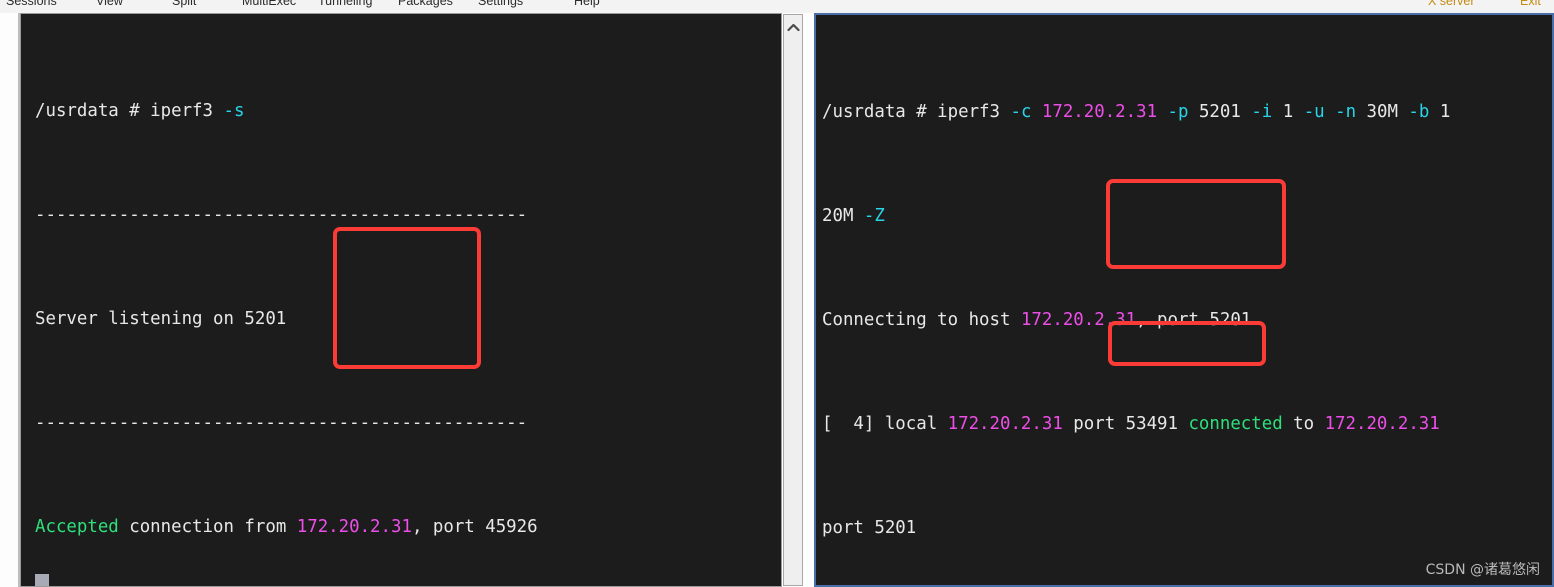 The height and width of the screenshot is (587, 1554). I want to click on menu-item-settings: Settings, so click(500, 4).